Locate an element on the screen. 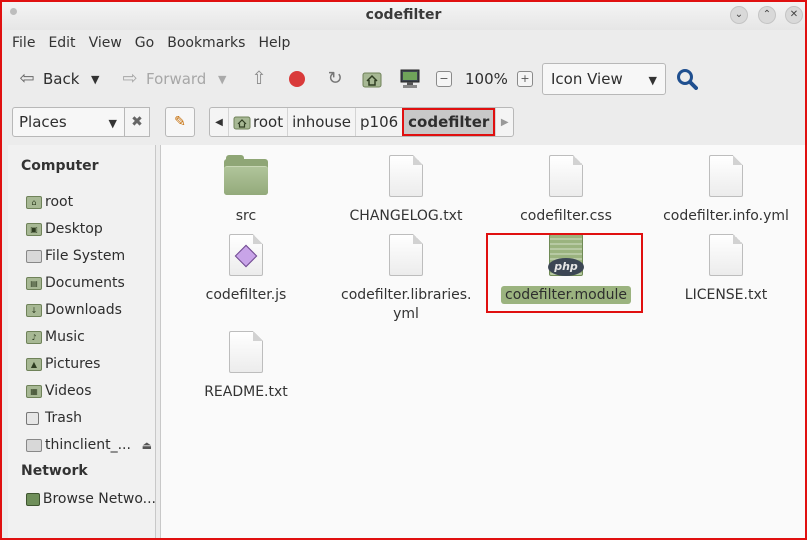 The width and height of the screenshot is (807, 540). minus-icon: − is located at coordinates (444, 79).